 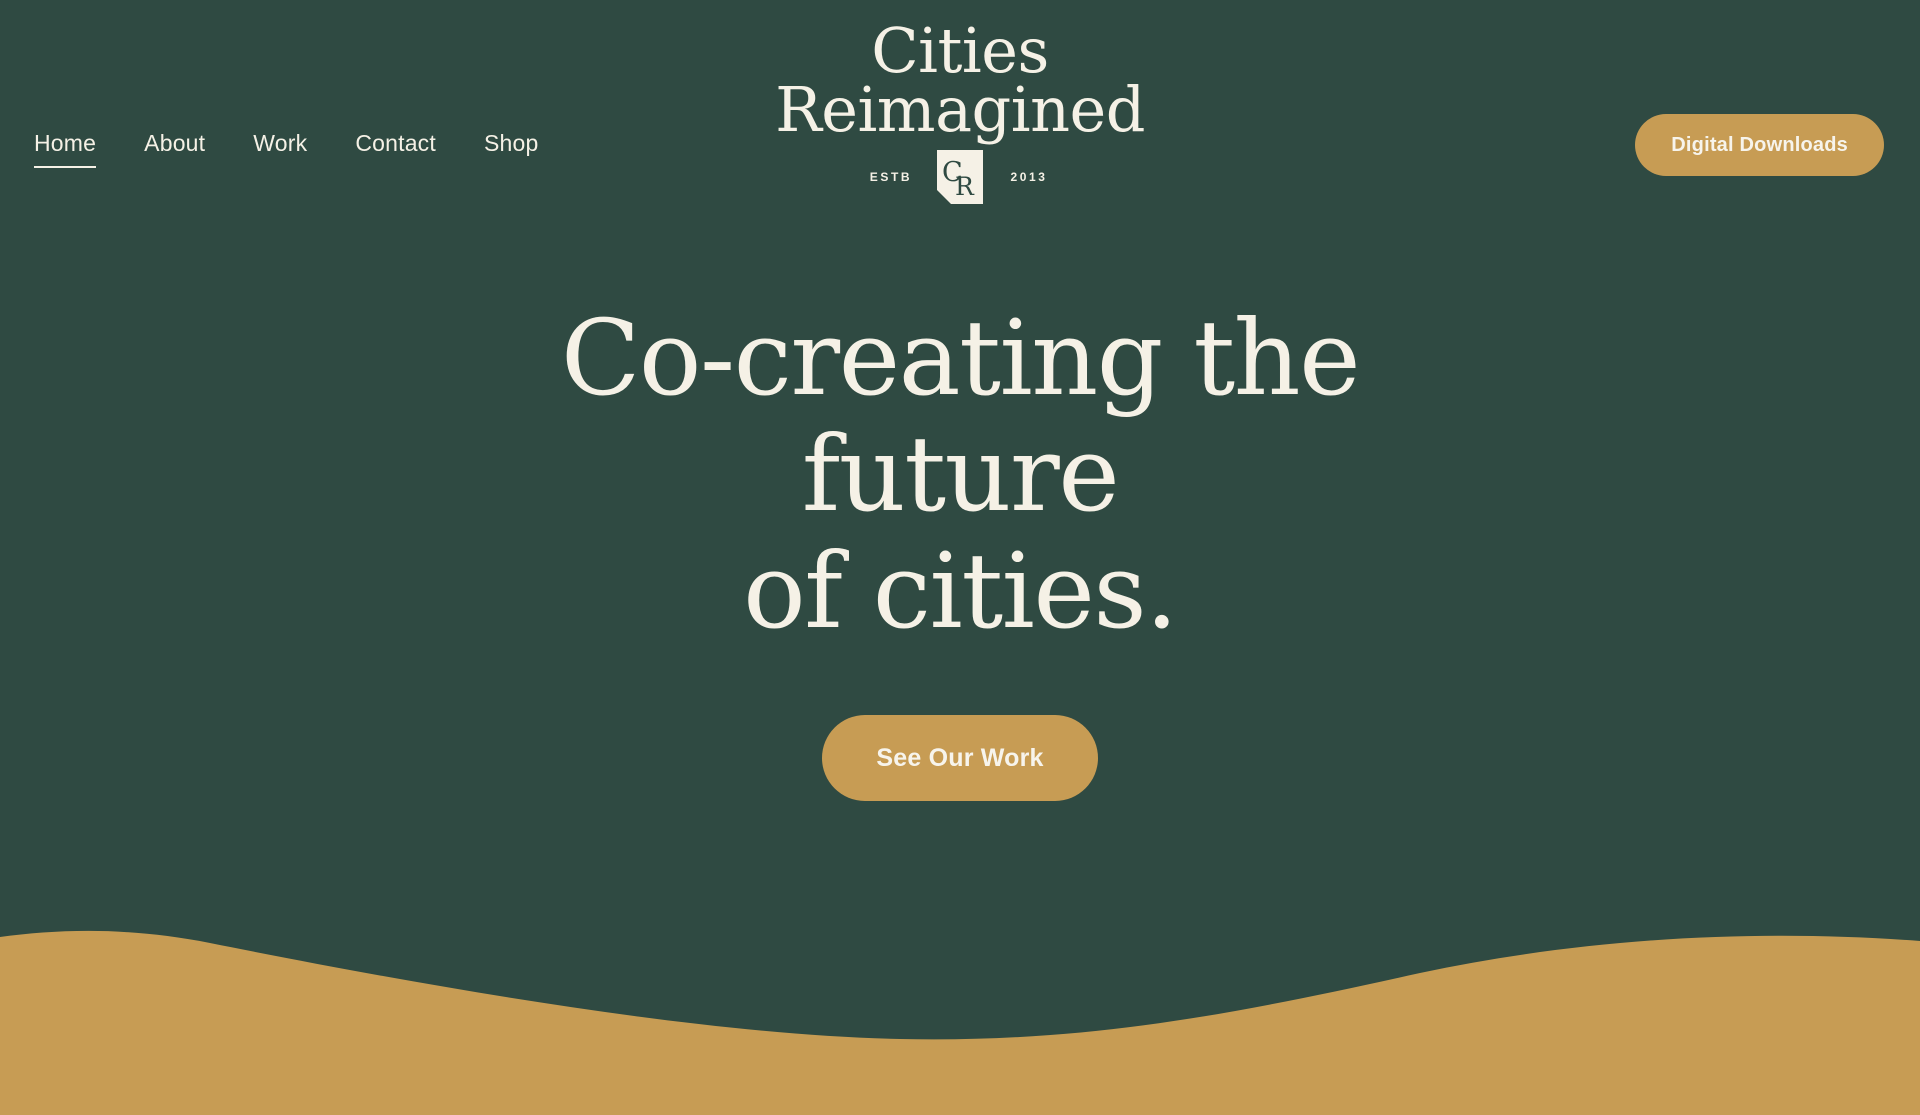 I want to click on nav-item-label: Work, so click(x=280, y=143).